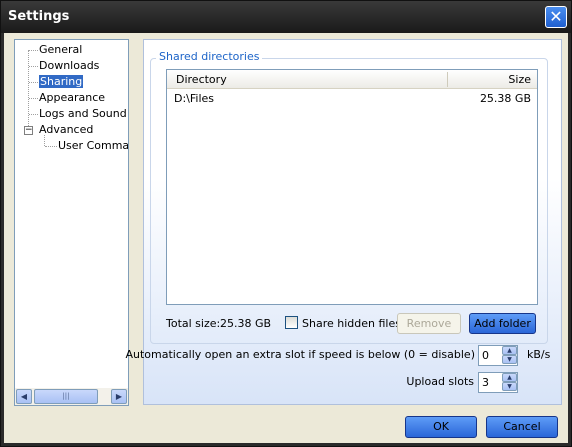 The height and width of the screenshot is (447, 572). I want to click on scroll-right-icon: ▶, so click(119, 396).